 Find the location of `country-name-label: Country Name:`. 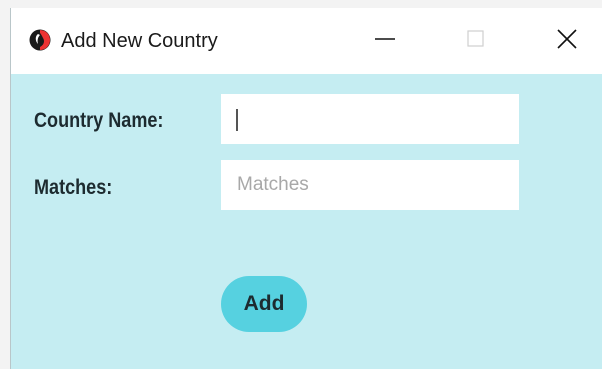

country-name-label: Country Name: is located at coordinates (99, 120).